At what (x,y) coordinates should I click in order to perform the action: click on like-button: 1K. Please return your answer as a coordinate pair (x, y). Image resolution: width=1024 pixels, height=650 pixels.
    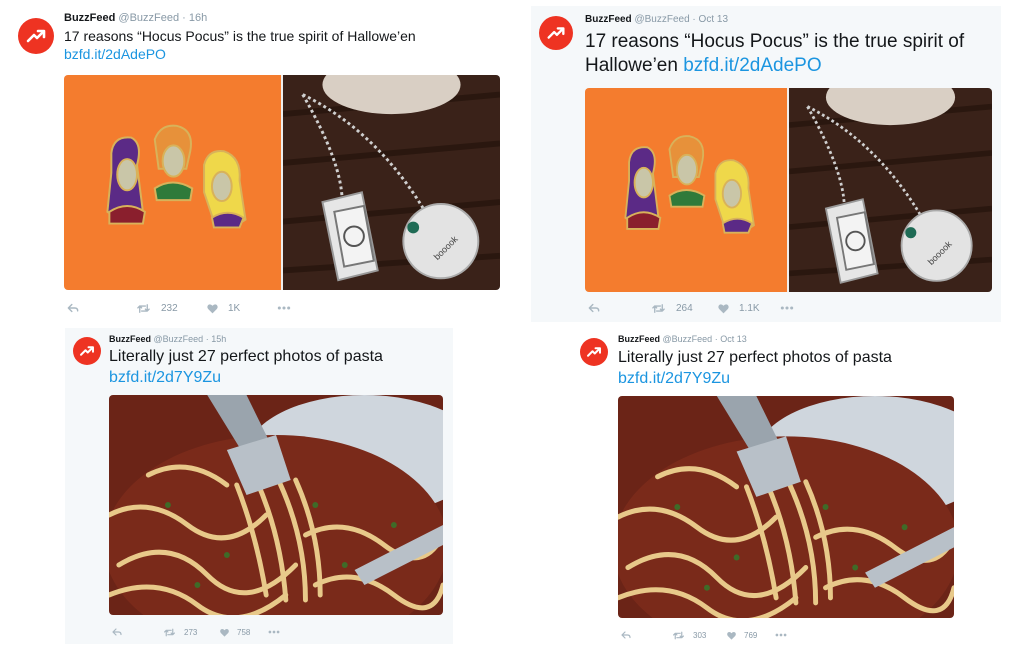
    Looking at the image, I should click on (241, 308).